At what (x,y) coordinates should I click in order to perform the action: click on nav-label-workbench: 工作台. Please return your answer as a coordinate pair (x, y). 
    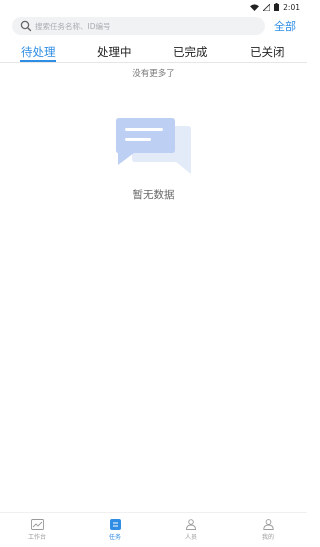
    Looking at the image, I should click on (36, 537).